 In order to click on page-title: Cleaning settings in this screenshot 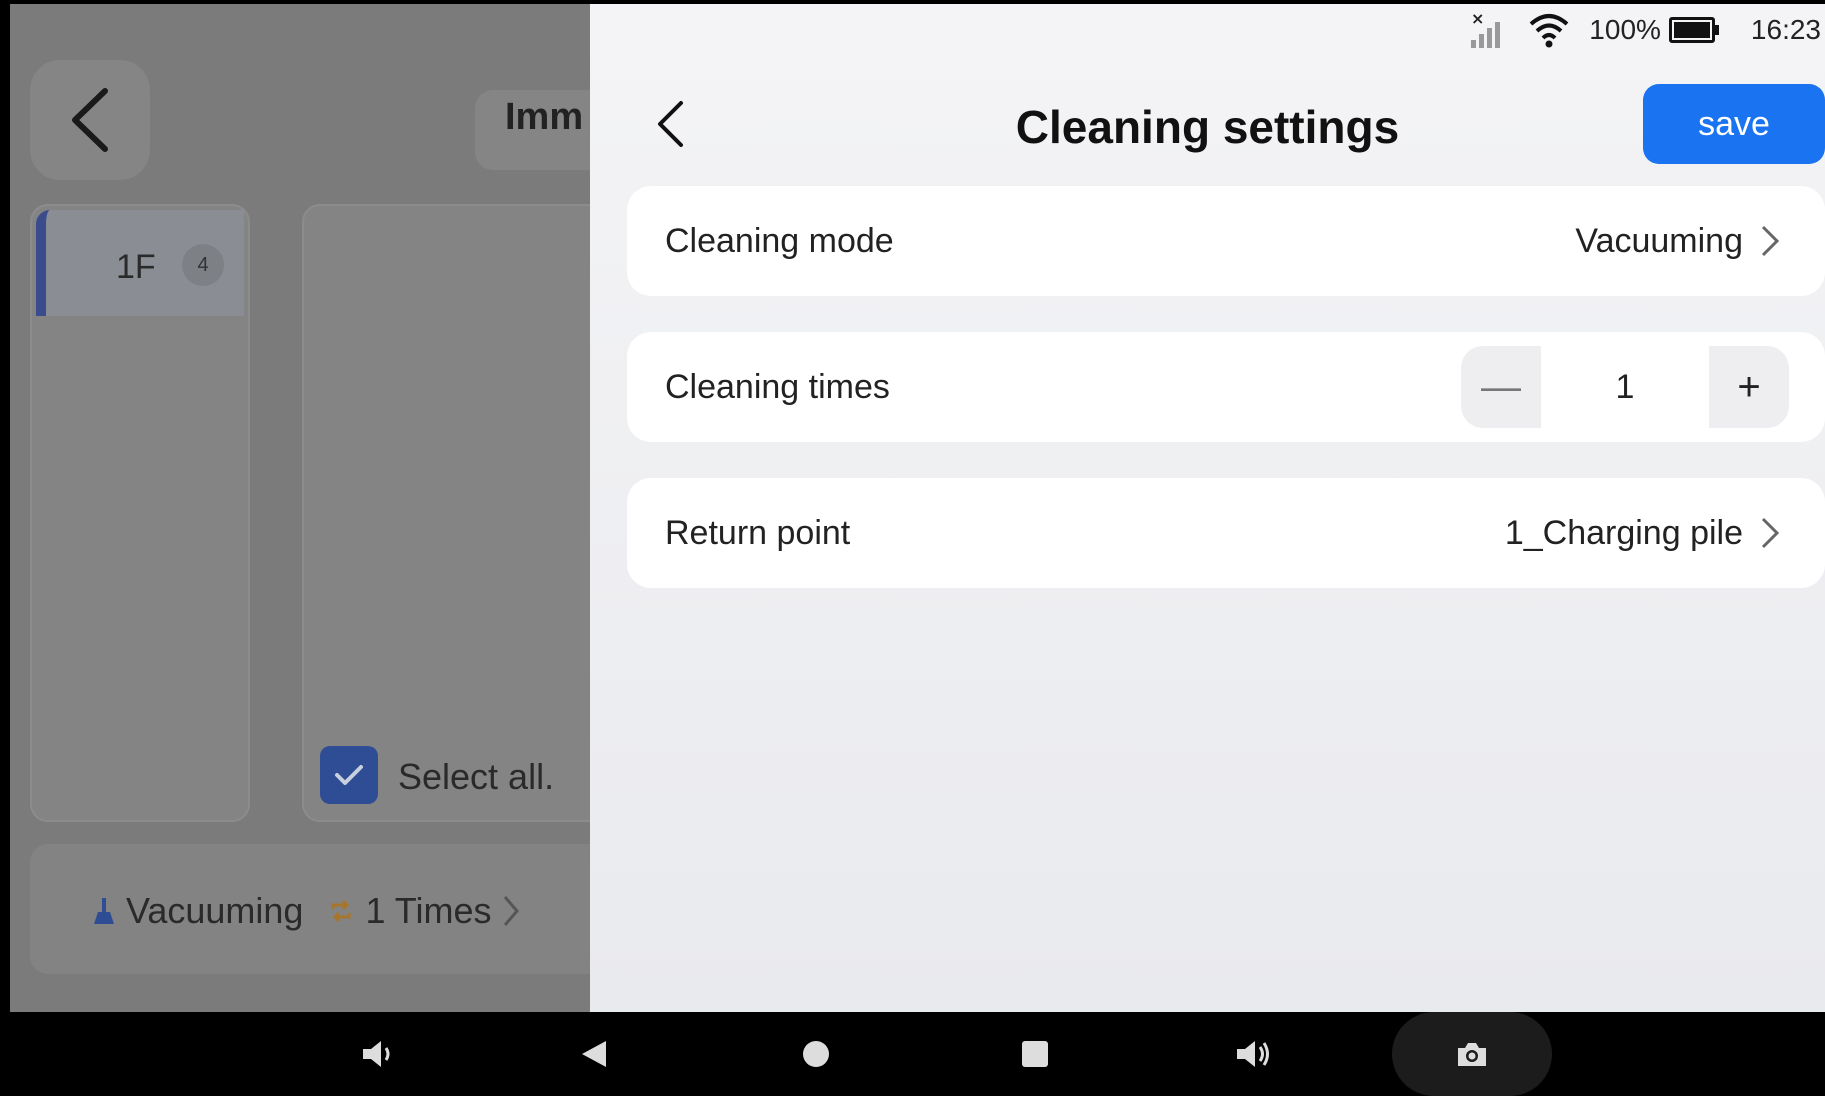, I will do `click(1207, 127)`.